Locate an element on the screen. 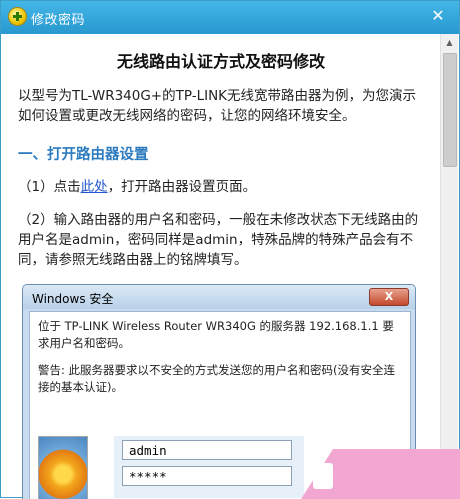 This screenshot has height=499, width=460. plus-circle-icon is located at coordinates (17, 16).